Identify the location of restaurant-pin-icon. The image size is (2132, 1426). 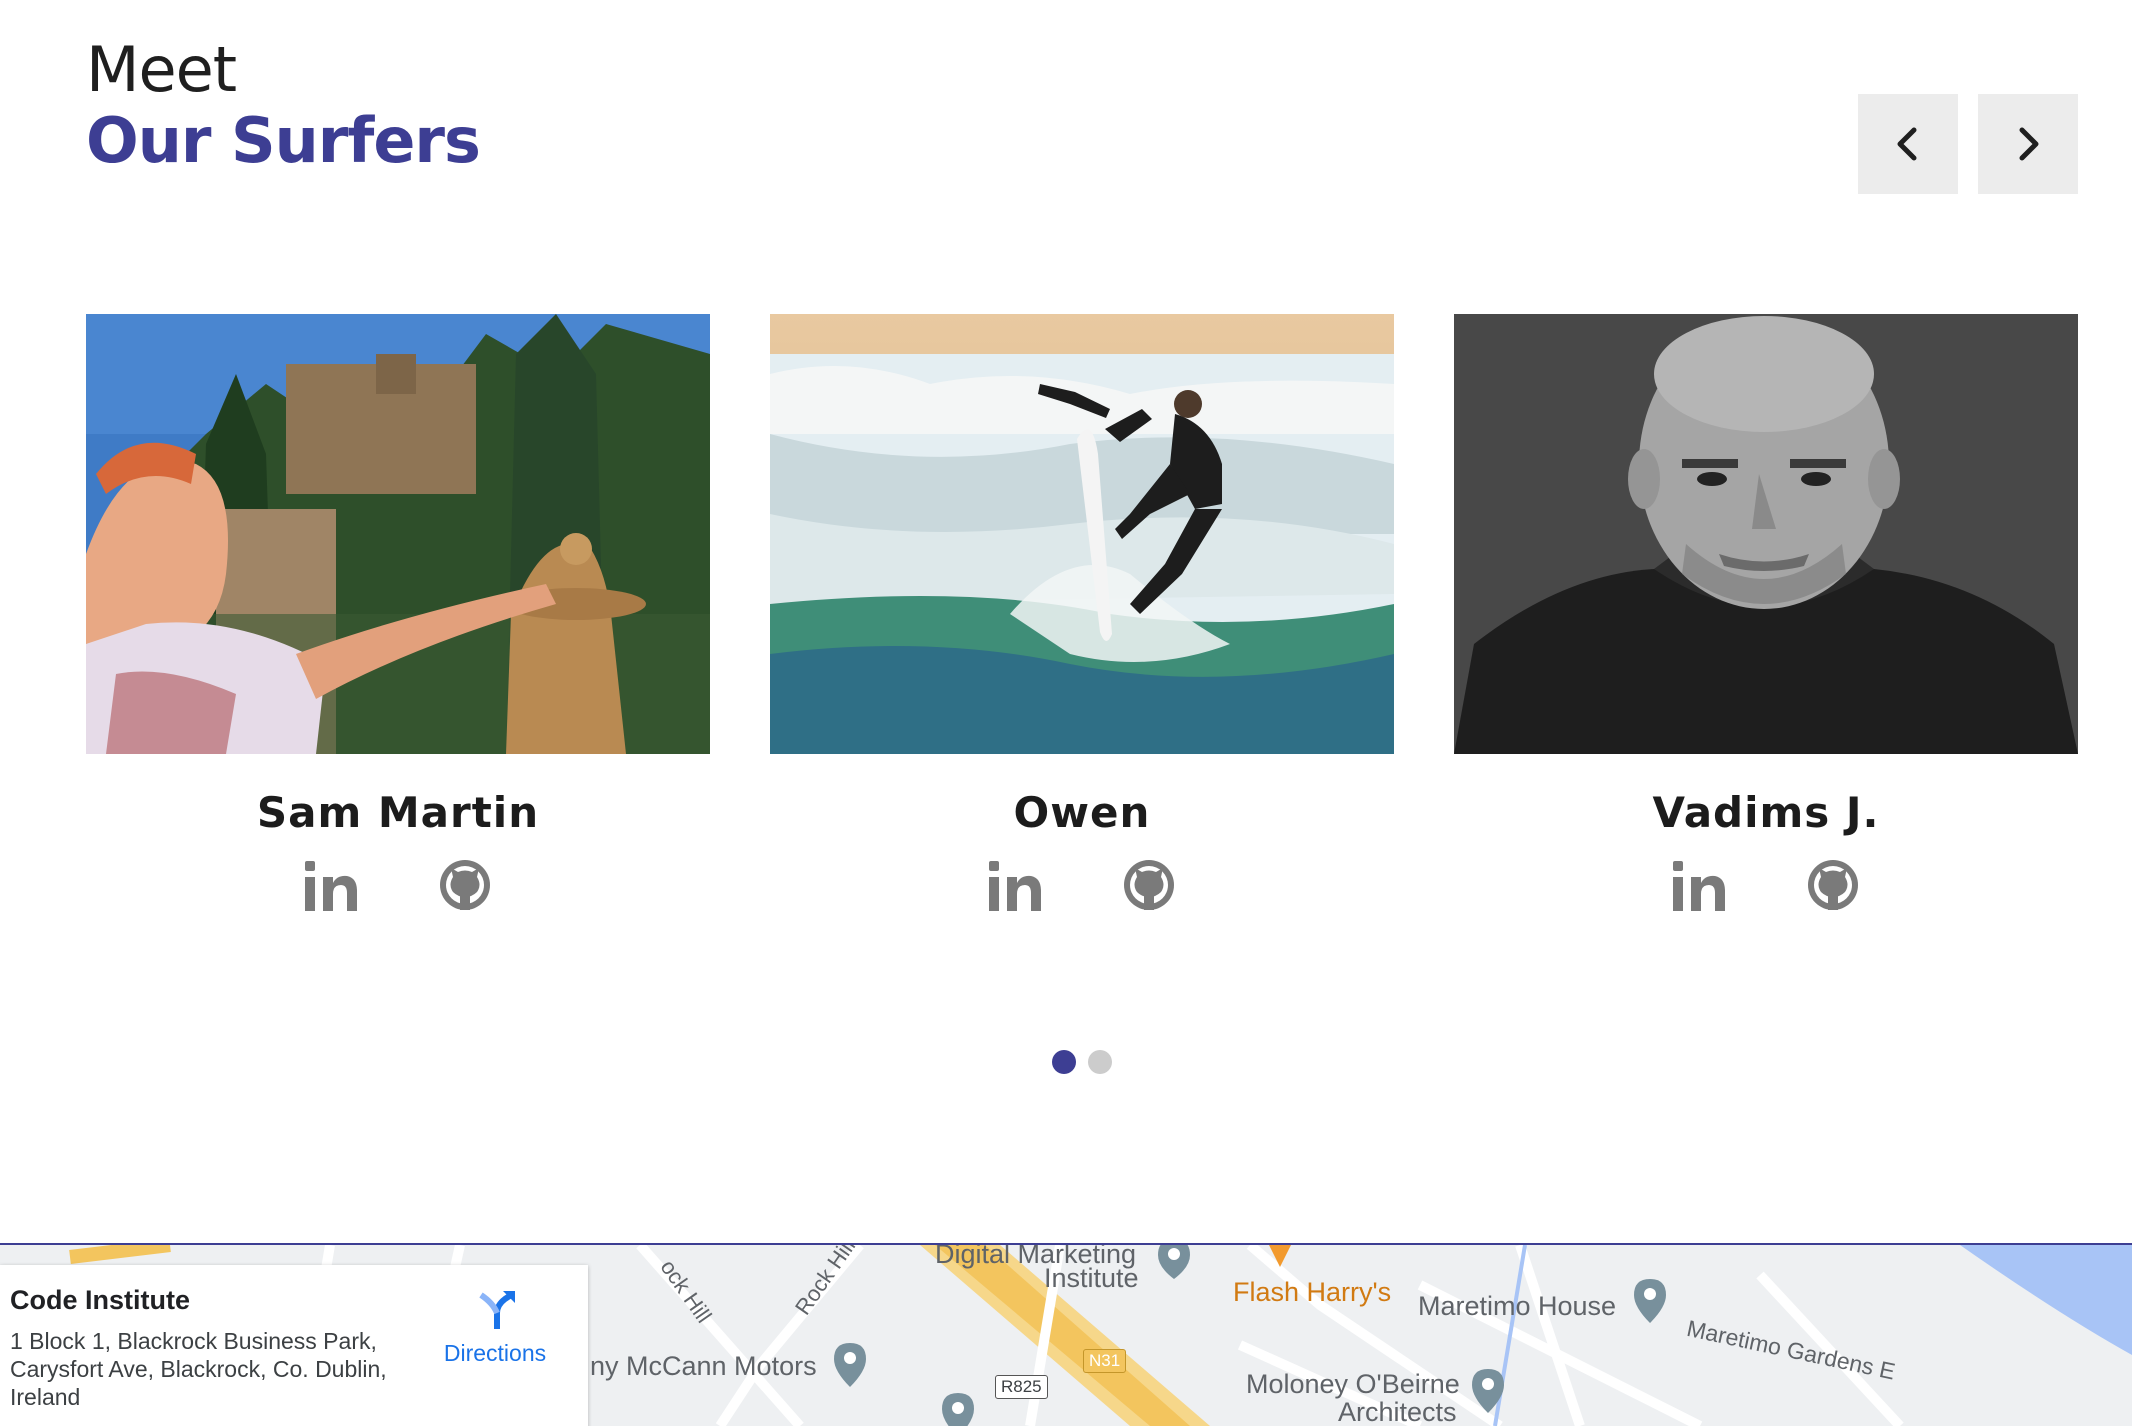
(1280, 1257).